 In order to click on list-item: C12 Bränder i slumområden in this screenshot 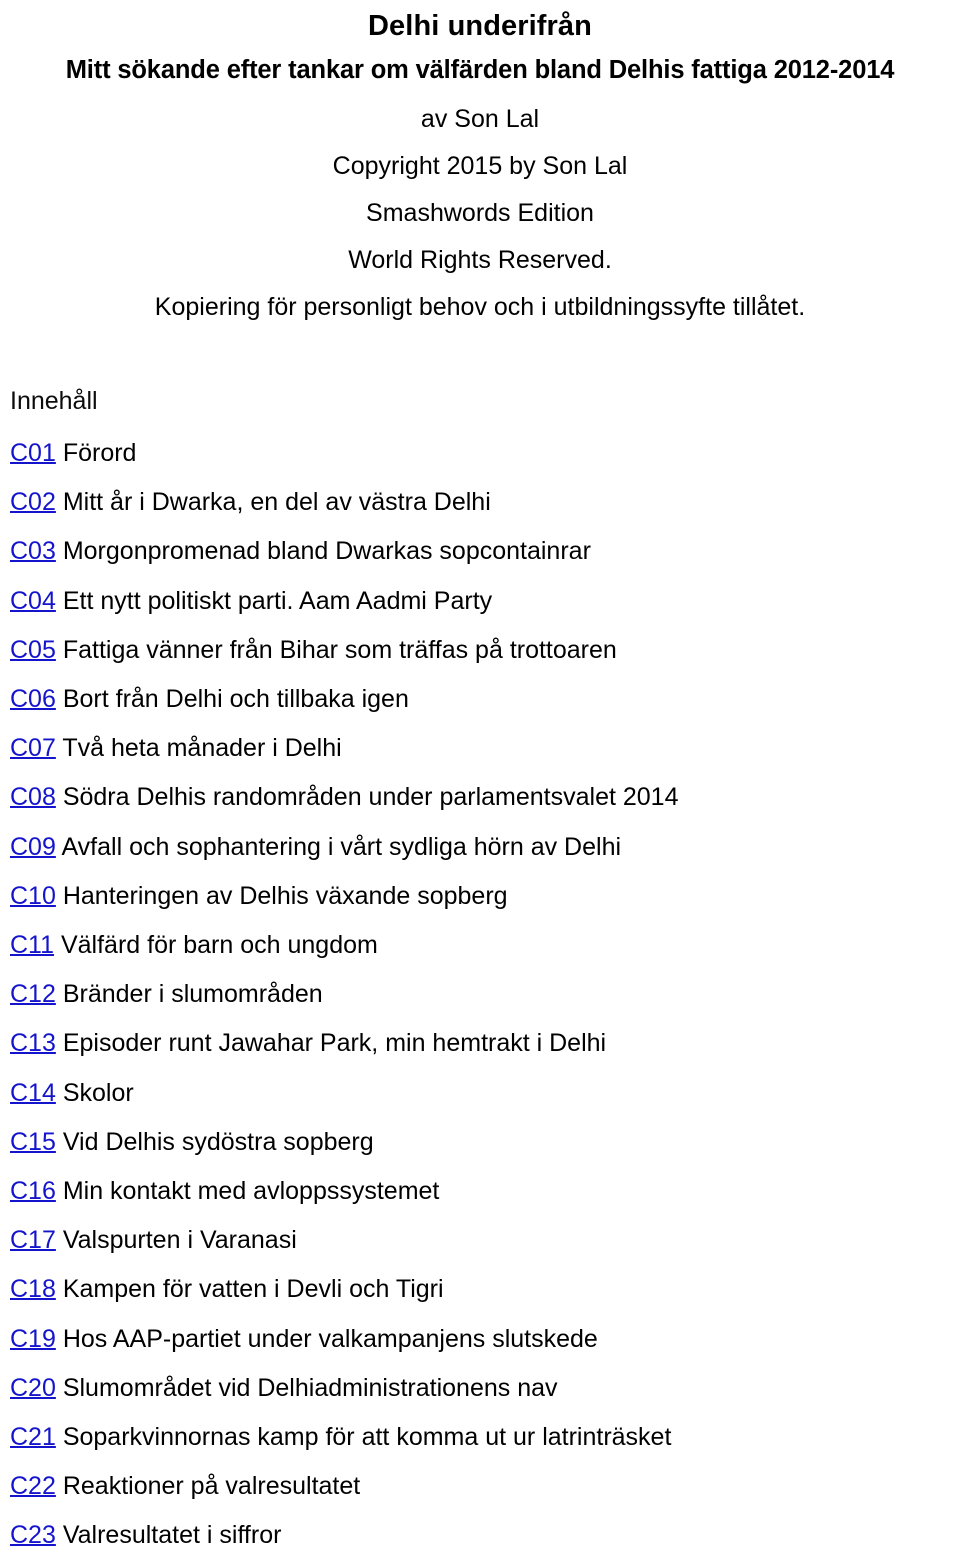, I will do `click(485, 994)`.